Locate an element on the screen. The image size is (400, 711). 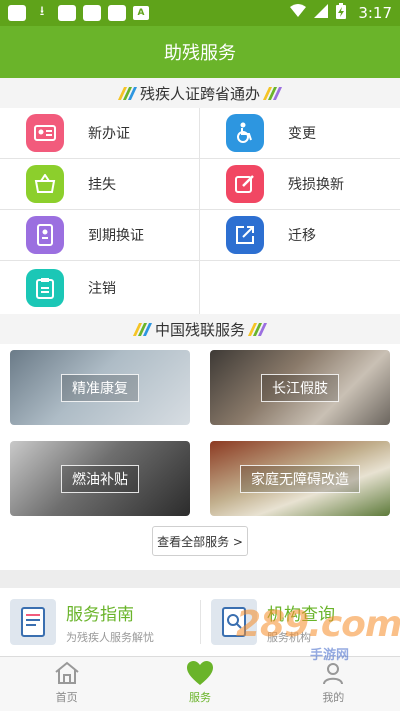
grid-item-label: 迁移 is located at coordinates (302, 236).